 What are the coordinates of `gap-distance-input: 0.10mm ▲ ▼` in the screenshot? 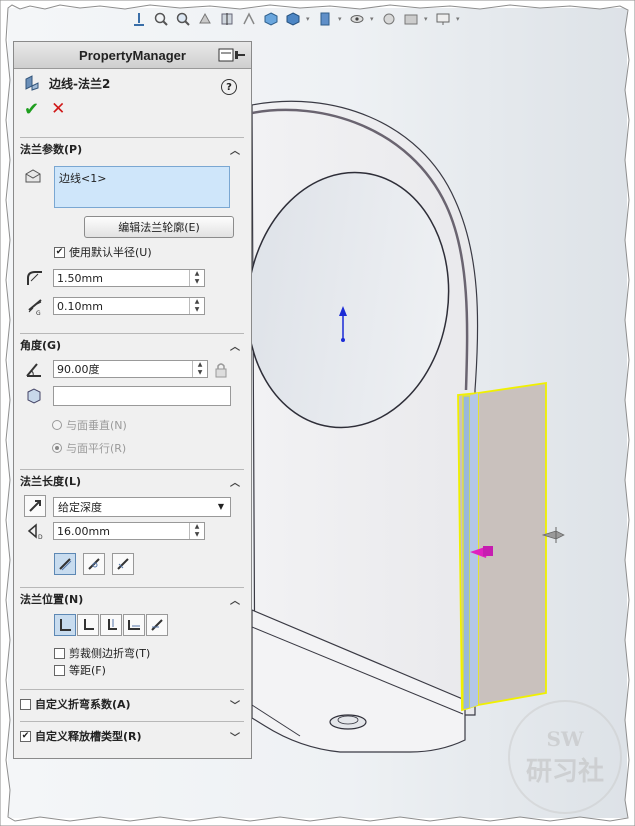 It's located at (129, 306).